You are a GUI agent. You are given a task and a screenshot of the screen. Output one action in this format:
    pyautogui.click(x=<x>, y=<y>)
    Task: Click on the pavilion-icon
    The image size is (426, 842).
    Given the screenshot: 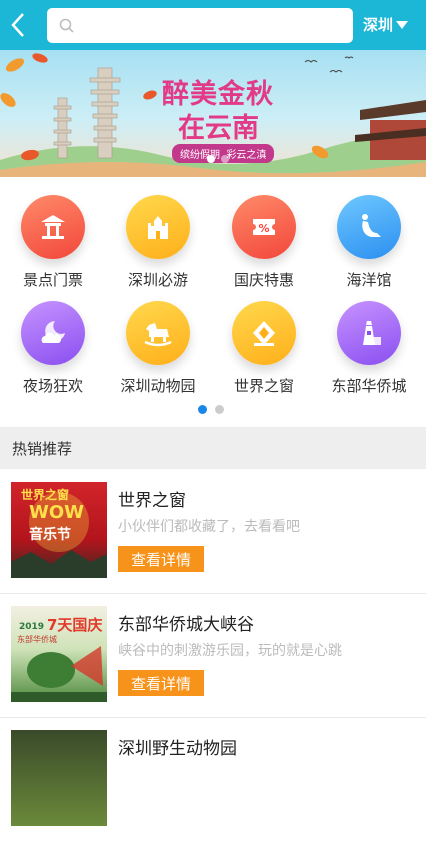 What is the action you would take?
    pyautogui.click(x=53, y=227)
    